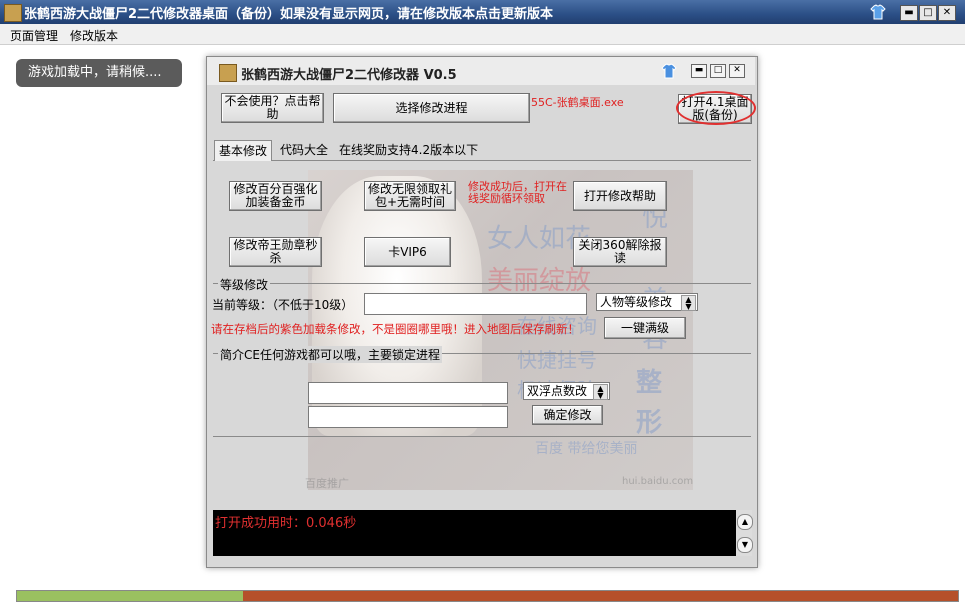 The height and width of the screenshot is (614, 965). I want to click on emperor-medal-button: 修改帝王勋章秒杀, so click(275, 252).